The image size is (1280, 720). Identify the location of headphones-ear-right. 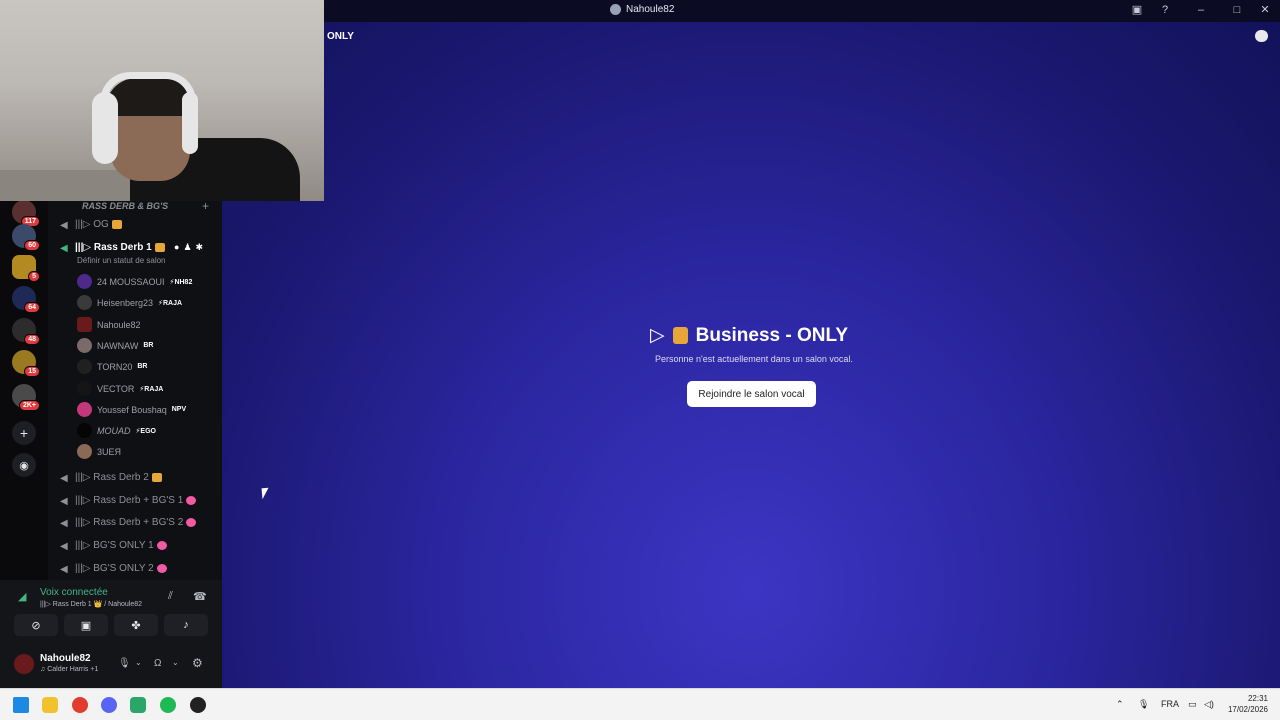
(190, 123).